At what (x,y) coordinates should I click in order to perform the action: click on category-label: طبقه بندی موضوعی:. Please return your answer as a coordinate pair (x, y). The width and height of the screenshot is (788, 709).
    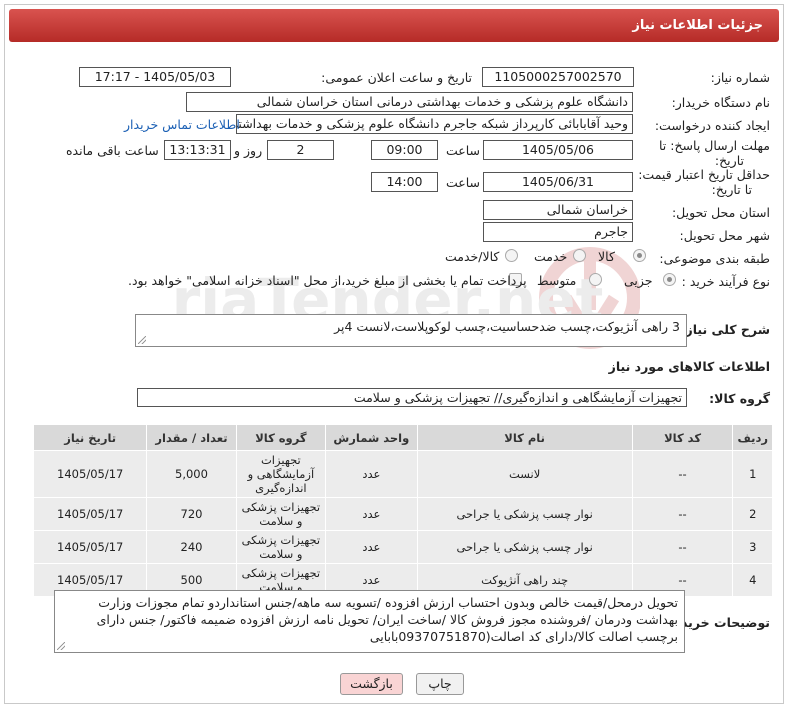
    Looking at the image, I should click on (714, 258).